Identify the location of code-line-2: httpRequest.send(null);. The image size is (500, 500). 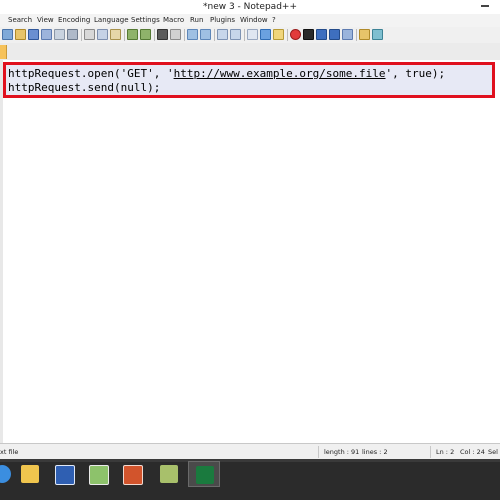
(84, 88).